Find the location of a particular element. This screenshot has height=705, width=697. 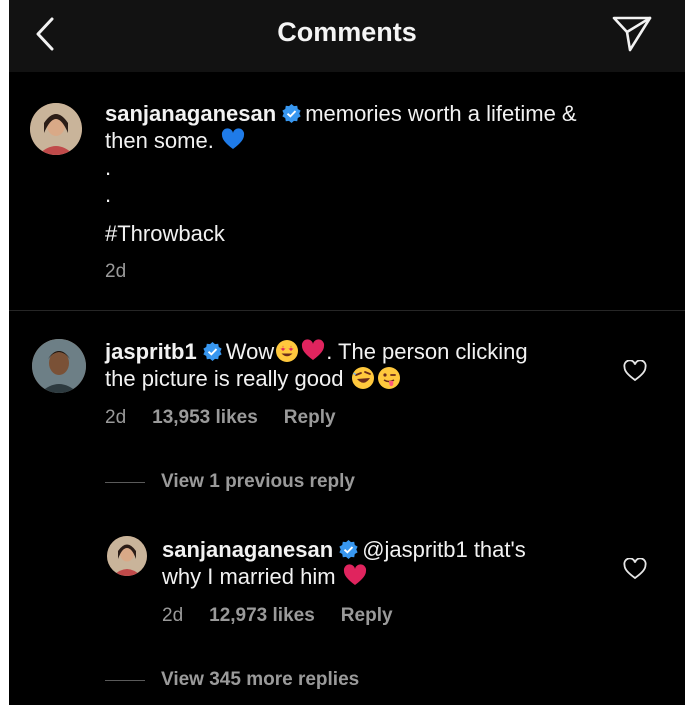

reply-meta: 2d 12,973 likes Reply is located at coordinates (277, 616).